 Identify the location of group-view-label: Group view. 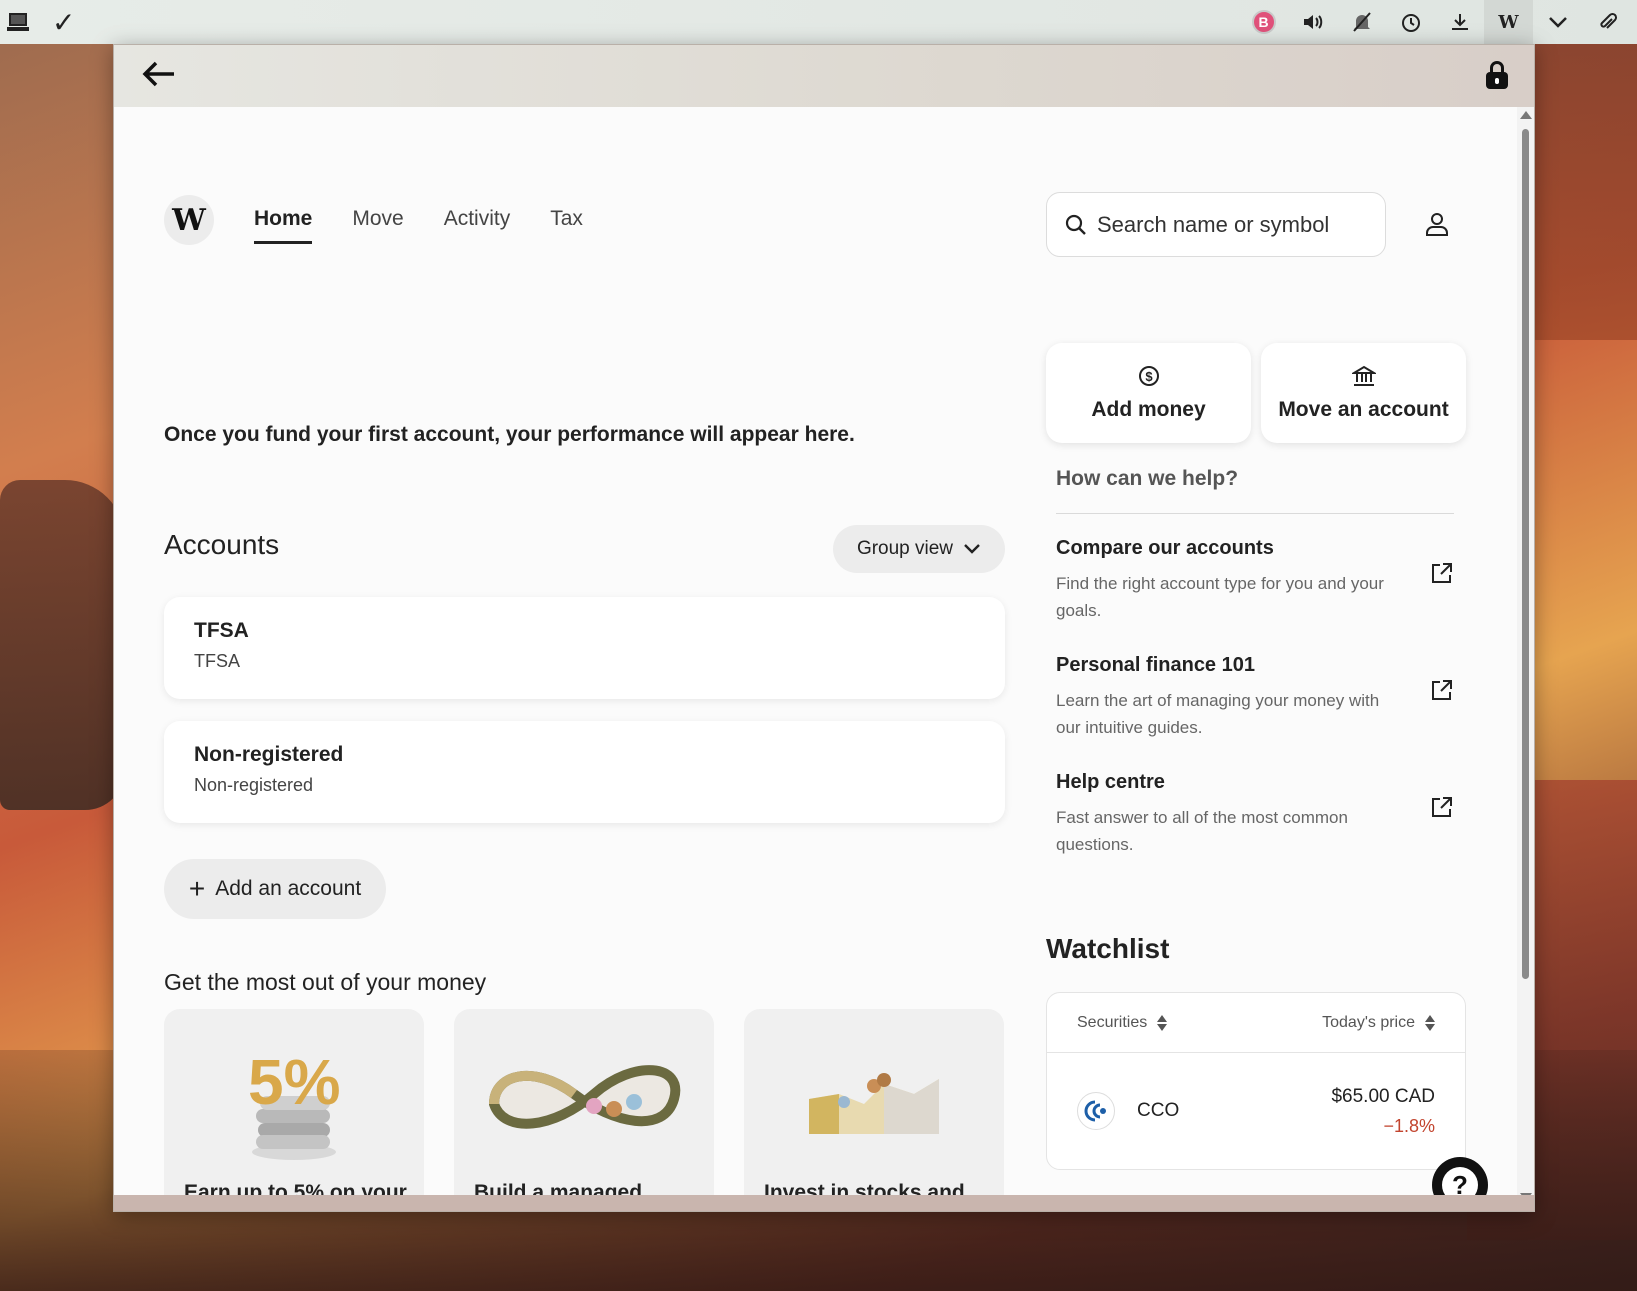
(905, 548).